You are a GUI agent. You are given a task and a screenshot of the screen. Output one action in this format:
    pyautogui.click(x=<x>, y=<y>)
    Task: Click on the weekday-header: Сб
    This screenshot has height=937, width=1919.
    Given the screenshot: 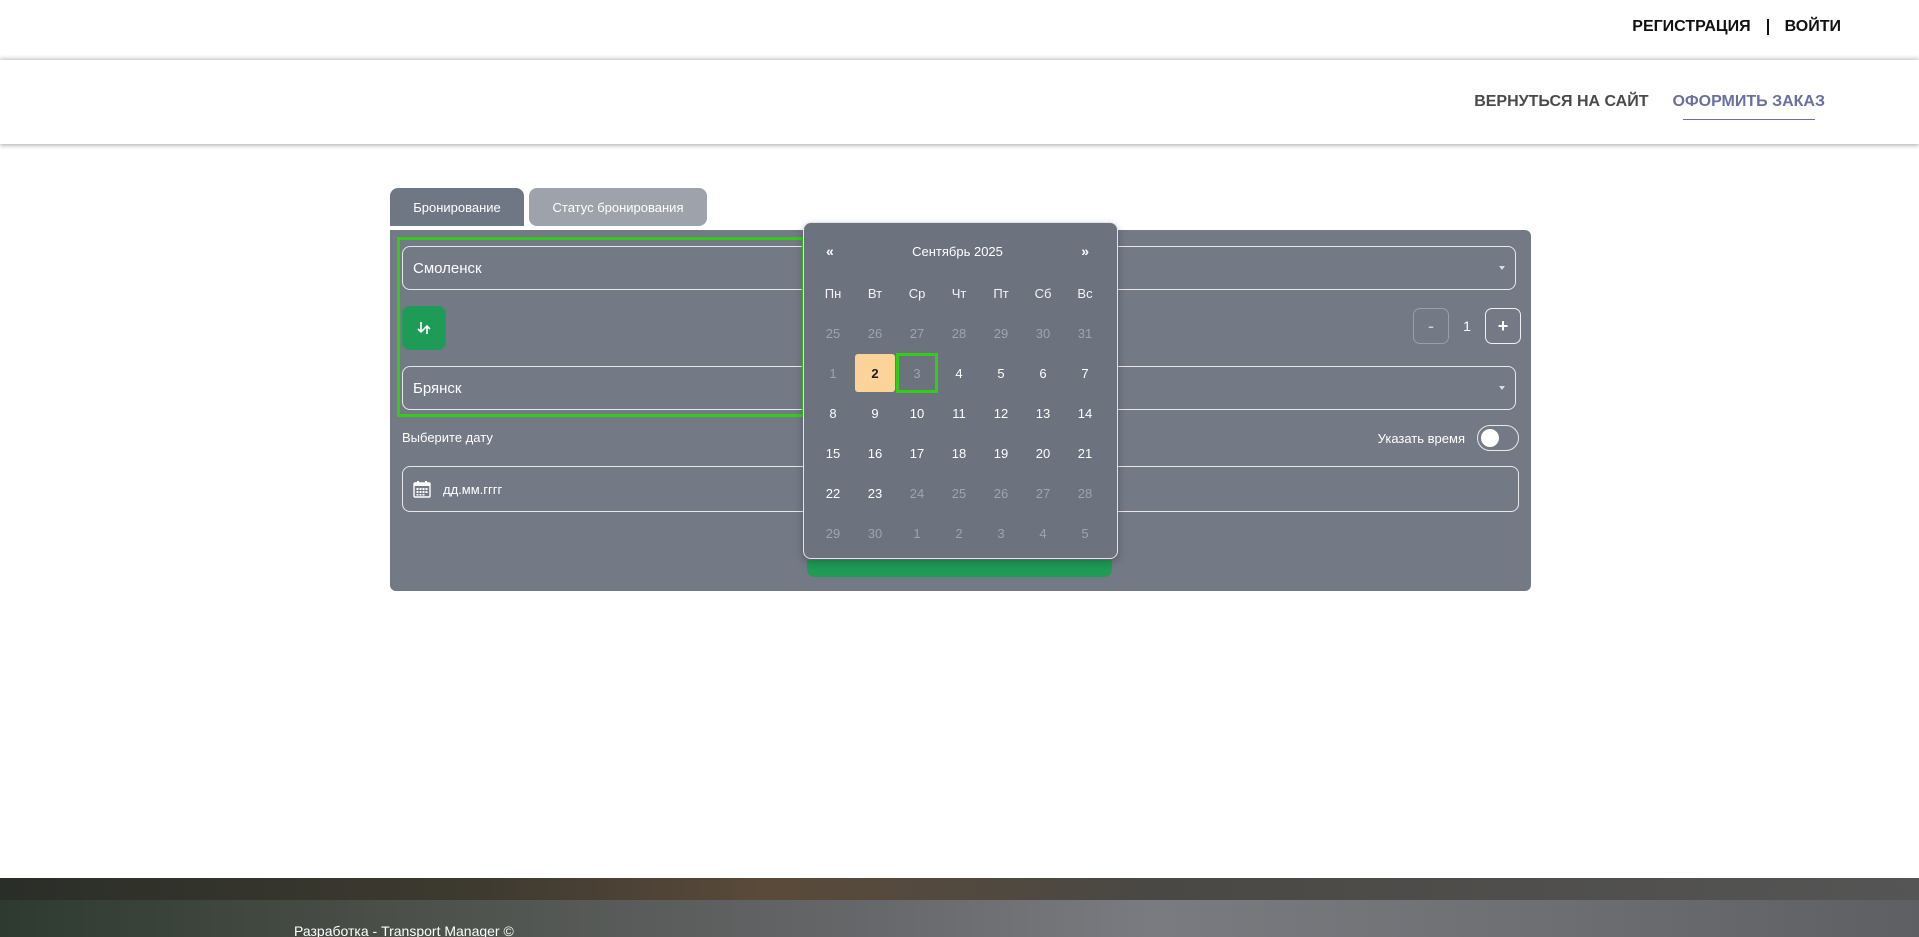 What is the action you would take?
    pyautogui.click(x=1043, y=293)
    